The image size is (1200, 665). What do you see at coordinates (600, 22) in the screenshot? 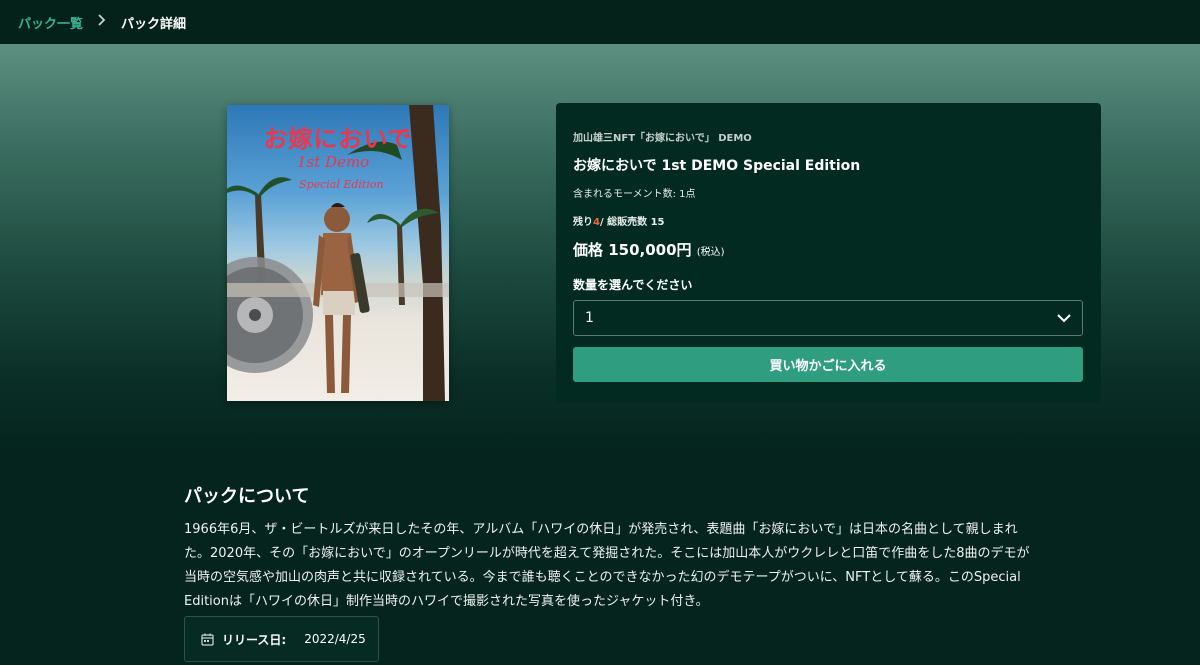
I see `top-bar: パック一覧 パック詳細` at bounding box center [600, 22].